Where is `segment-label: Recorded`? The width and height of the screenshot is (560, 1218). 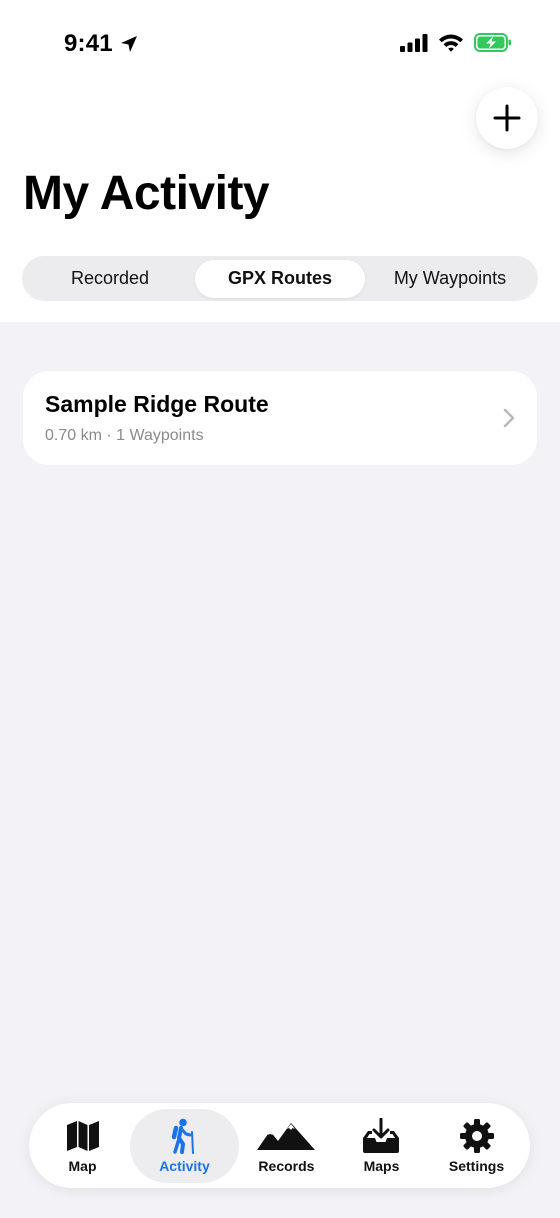 segment-label: Recorded is located at coordinates (110, 278).